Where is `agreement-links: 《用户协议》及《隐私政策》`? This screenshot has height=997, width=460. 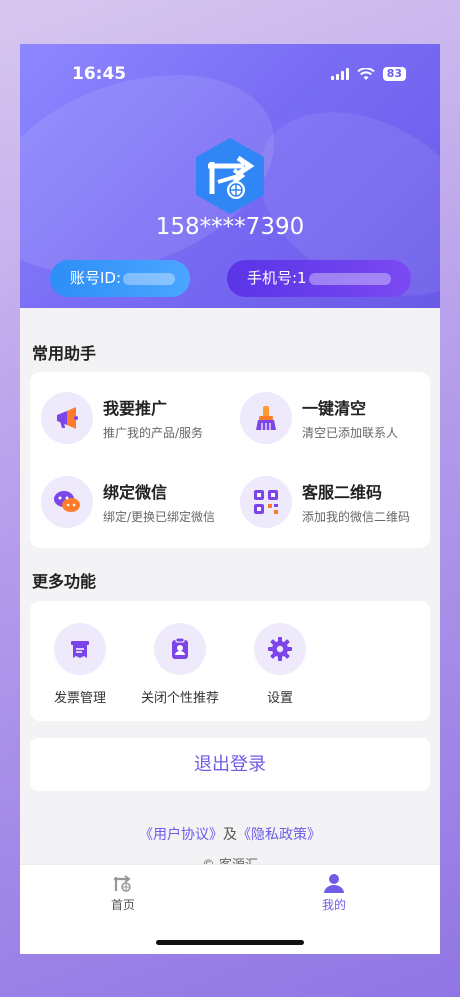 agreement-links: 《用户协议》及《隐私政策》 is located at coordinates (230, 834).